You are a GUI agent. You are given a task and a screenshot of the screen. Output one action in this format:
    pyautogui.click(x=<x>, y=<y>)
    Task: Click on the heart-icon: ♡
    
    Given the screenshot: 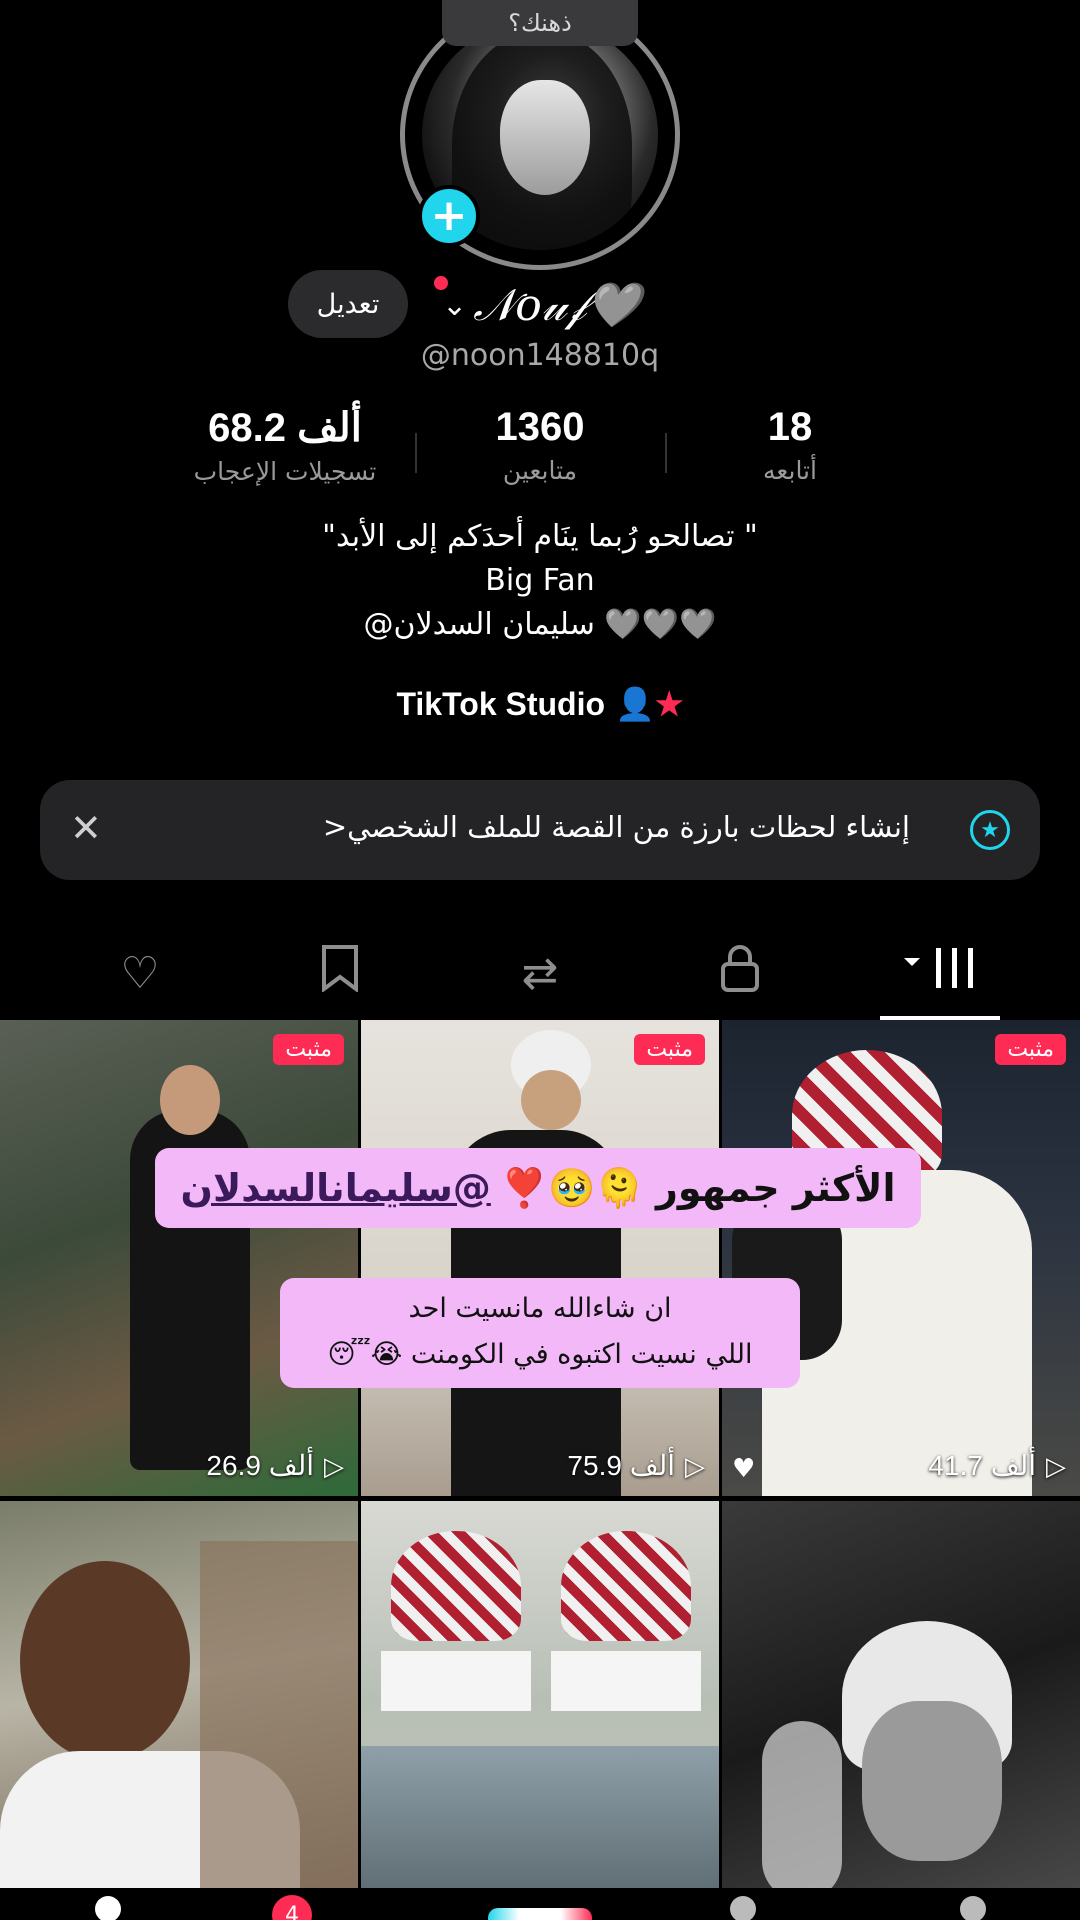 What is the action you would take?
    pyautogui.click(x=140, y=973)
    